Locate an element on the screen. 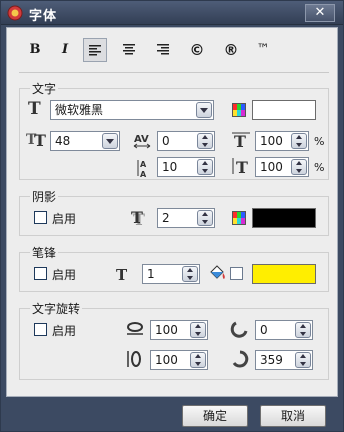 This screenshot has height=432, width=344. rotate-height-icon is located at coordinates (134, 359).